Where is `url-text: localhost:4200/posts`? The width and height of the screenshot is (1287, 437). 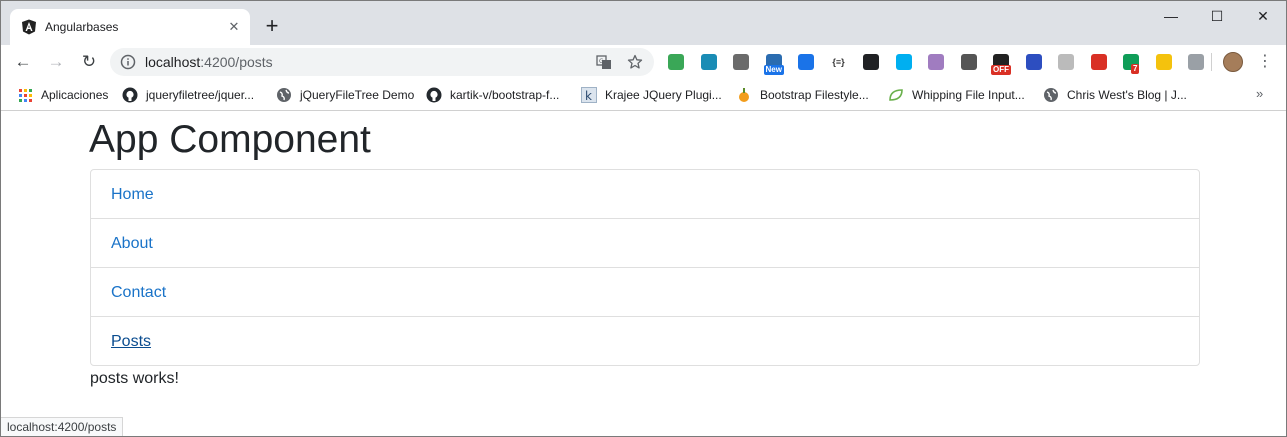
url-text: localhost:4200/posts is located at coordinates (209, 62).